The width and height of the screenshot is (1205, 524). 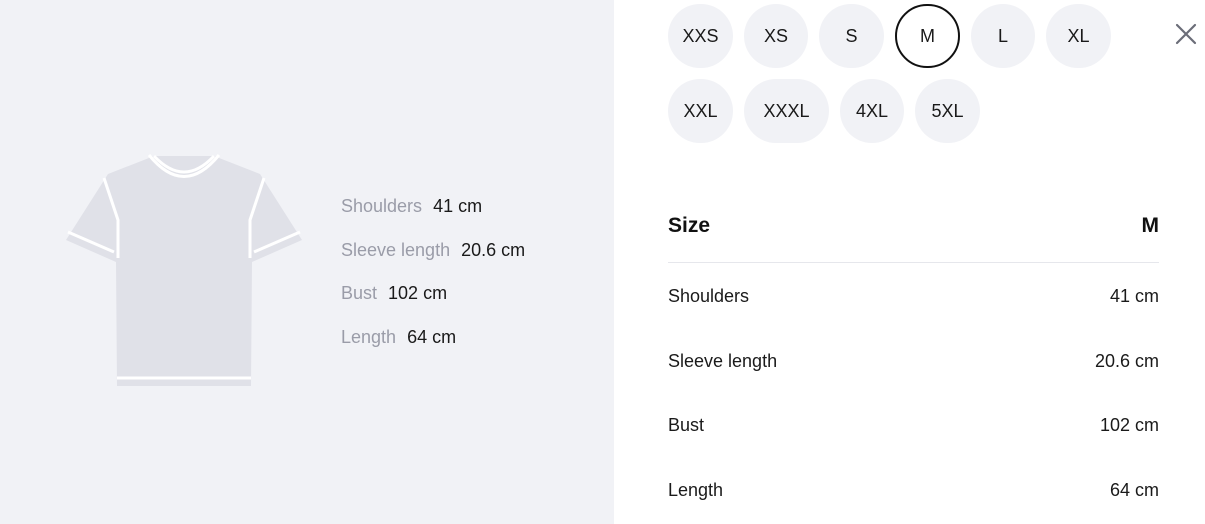 I want to click on measurement-label: Sleeve length, so click(x=396, y=249).